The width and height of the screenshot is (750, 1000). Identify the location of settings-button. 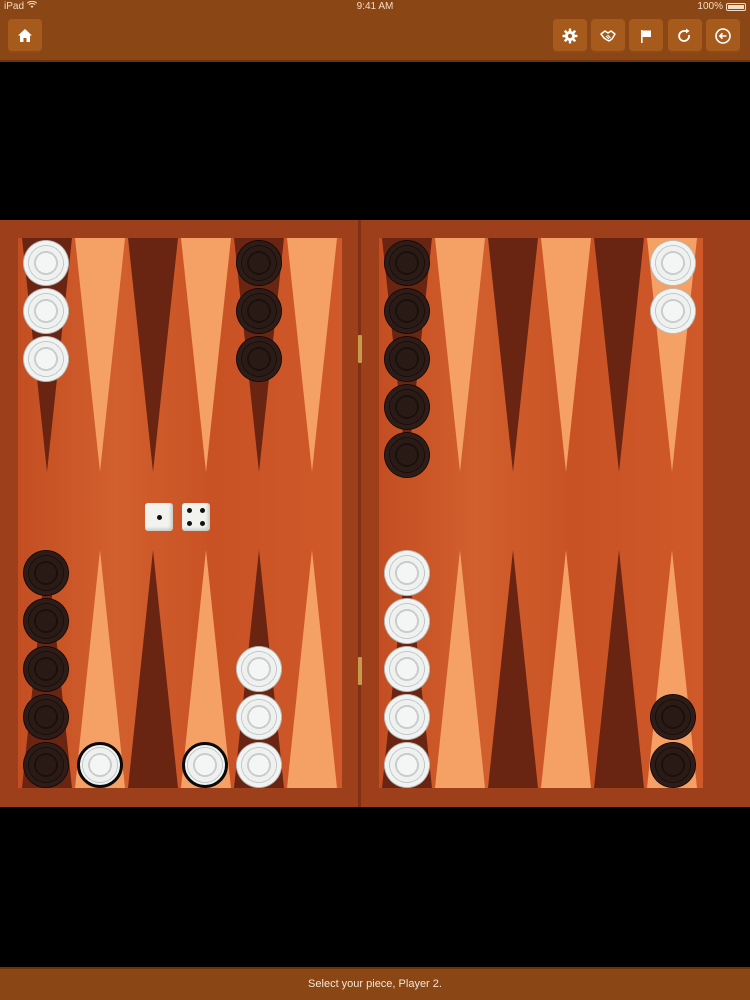
(570, 36).